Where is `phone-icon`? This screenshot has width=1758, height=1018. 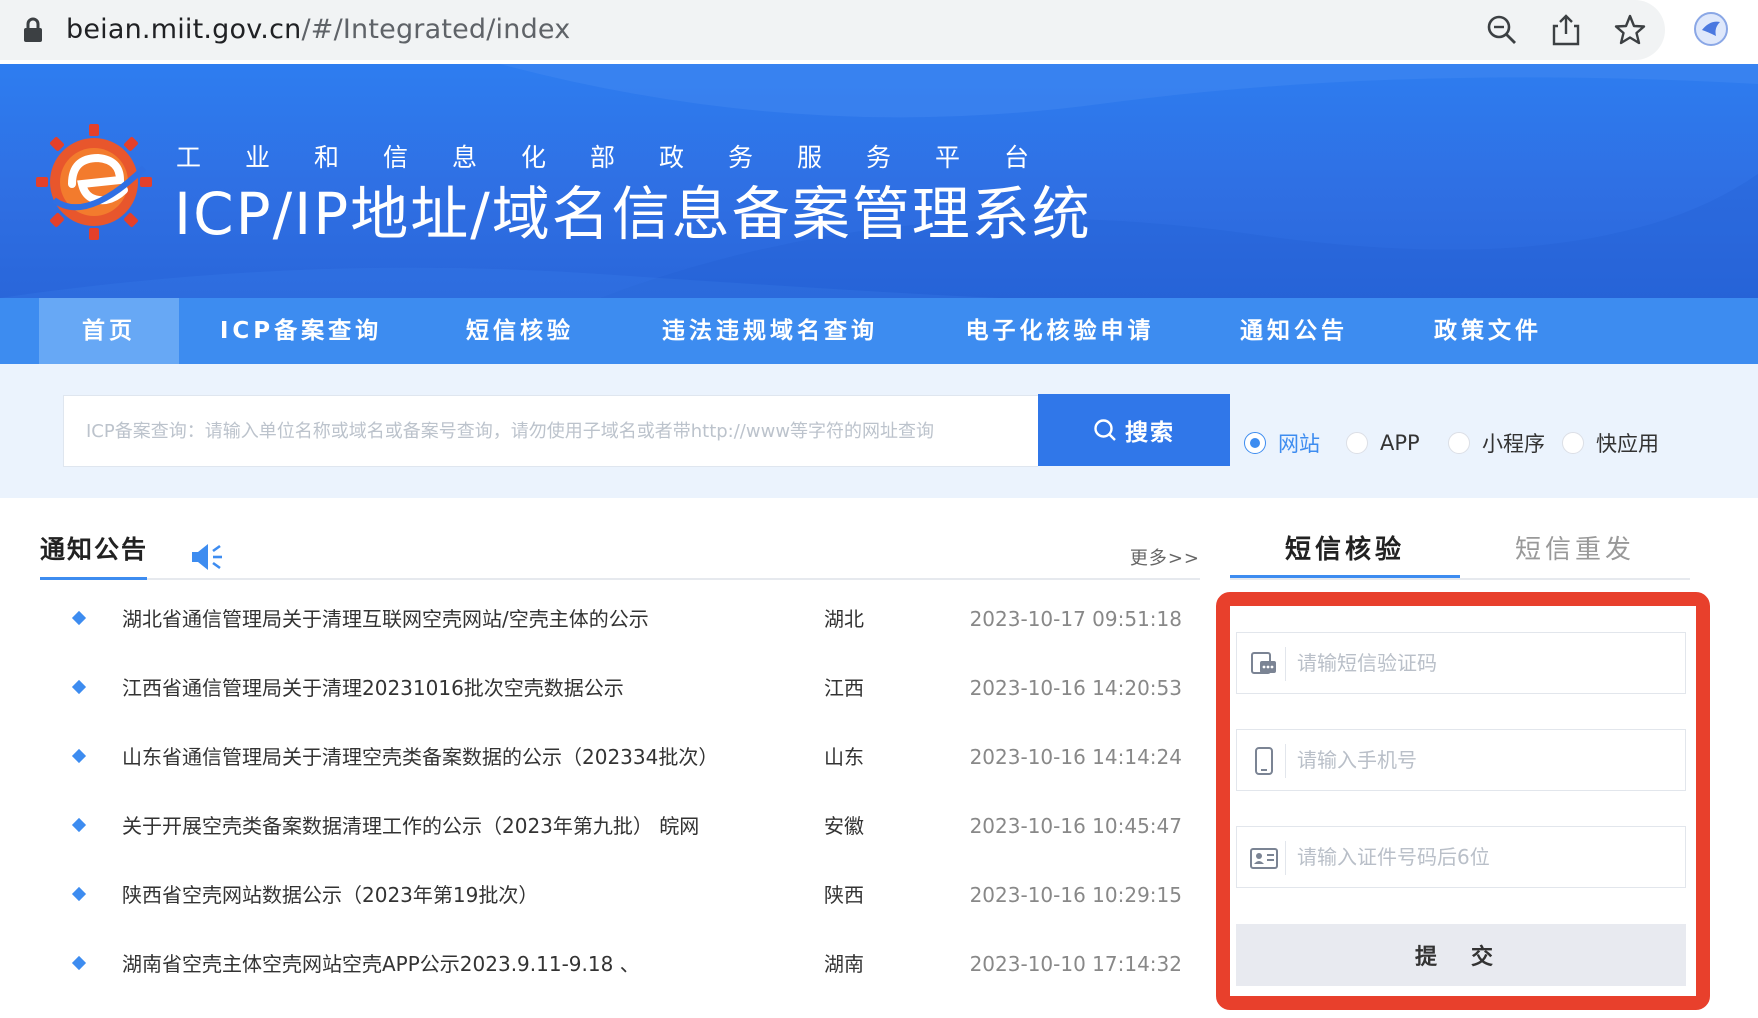 phone-icon is located at coordinates (1264, 761).